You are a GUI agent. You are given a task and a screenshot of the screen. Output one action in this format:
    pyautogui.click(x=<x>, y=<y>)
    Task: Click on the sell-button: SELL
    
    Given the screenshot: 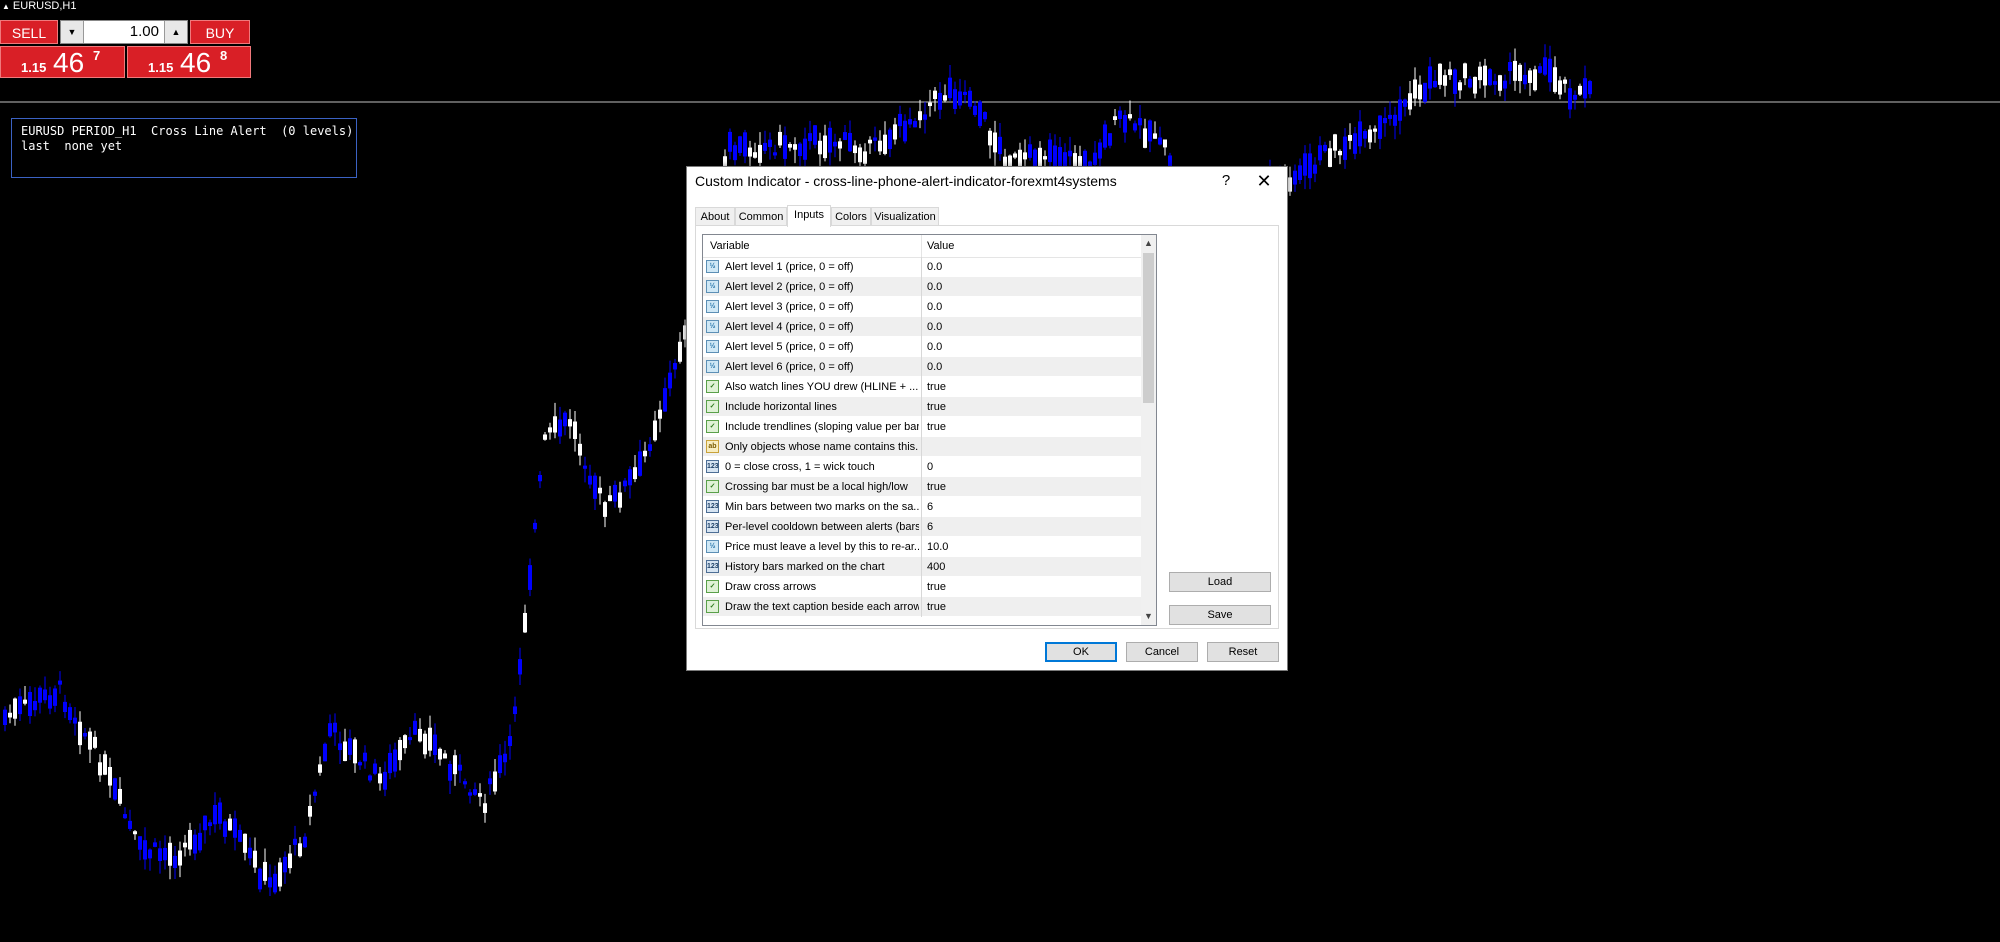 What is the action you would take?
    pyautogui.click(x=29, y=32)
    